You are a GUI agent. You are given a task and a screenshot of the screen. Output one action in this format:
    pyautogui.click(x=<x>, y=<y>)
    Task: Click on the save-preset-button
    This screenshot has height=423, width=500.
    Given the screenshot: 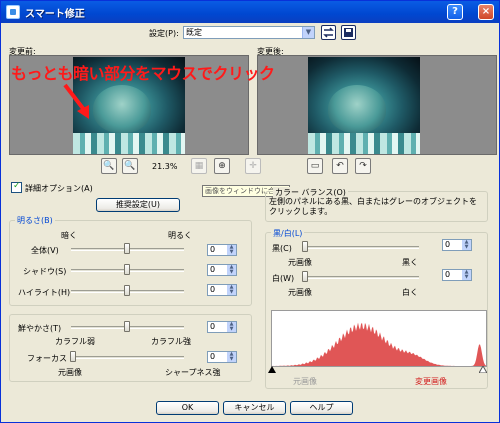 What is the action you would take?
    pyautogui.click(x=328, y=32)
    